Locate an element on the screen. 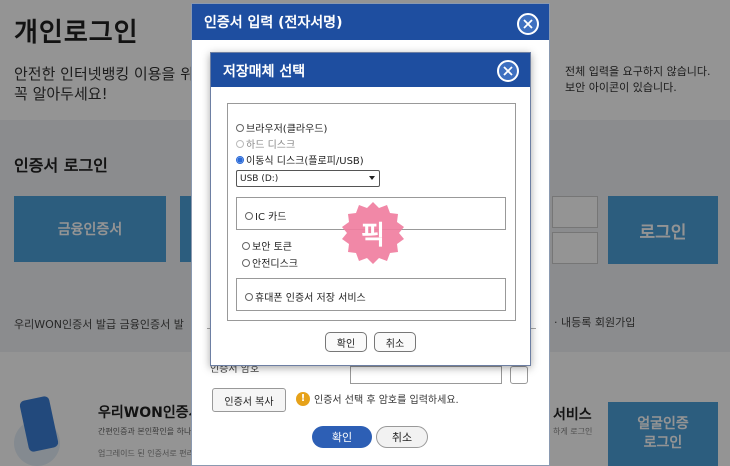 This screenshot has width=730, height=466. option-hard-disk: 하드 디스크 is located at coordinates (265, 143).